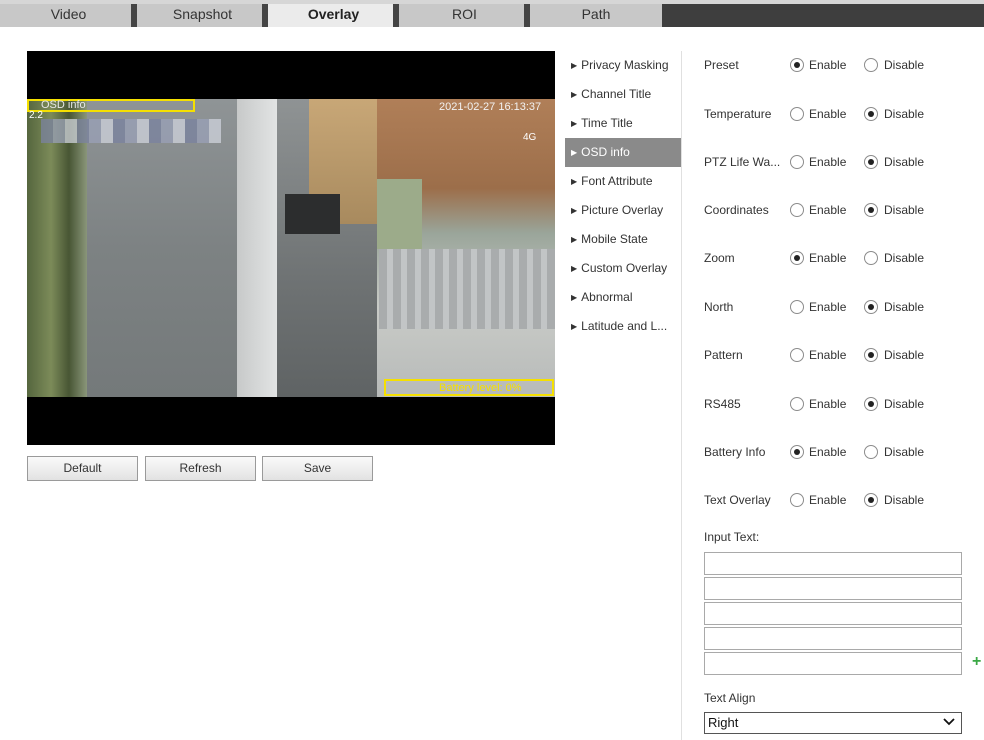  Describe the element at coordinates (871, 114) in the screenshot. I see `temperature-disable-radio` at that location.